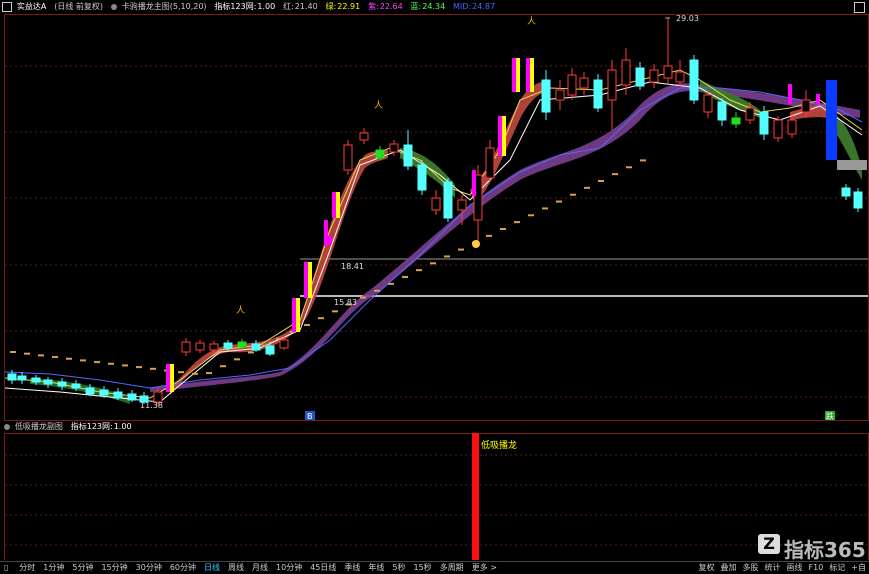  Describe the element at coordinates (323, 568) in the screenshot. I see `period-tab: 45日线` at that location.